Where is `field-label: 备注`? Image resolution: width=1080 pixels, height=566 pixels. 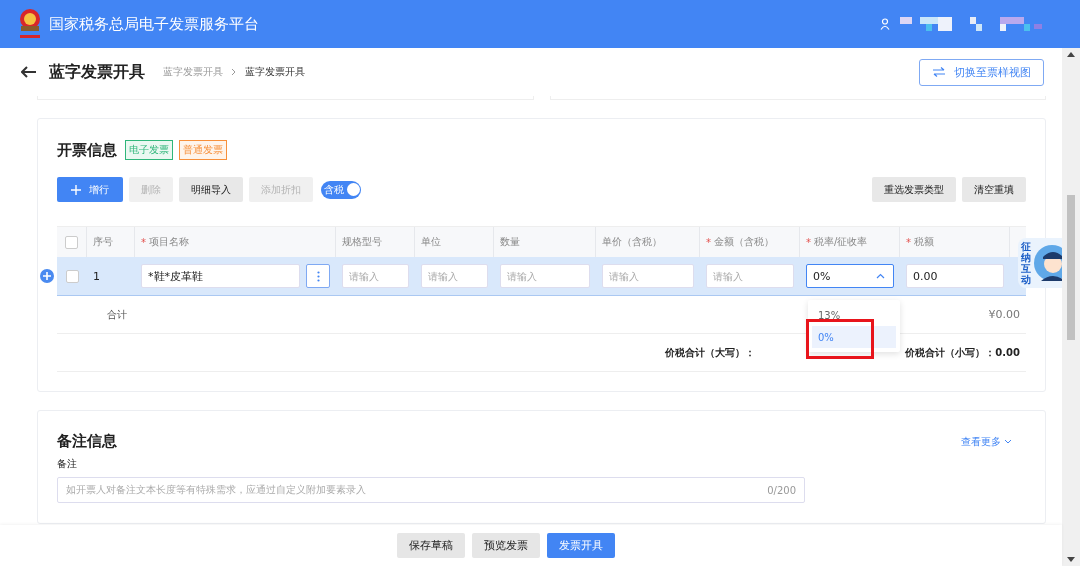
field-label: 备注 is located at coordinates (67, 464).